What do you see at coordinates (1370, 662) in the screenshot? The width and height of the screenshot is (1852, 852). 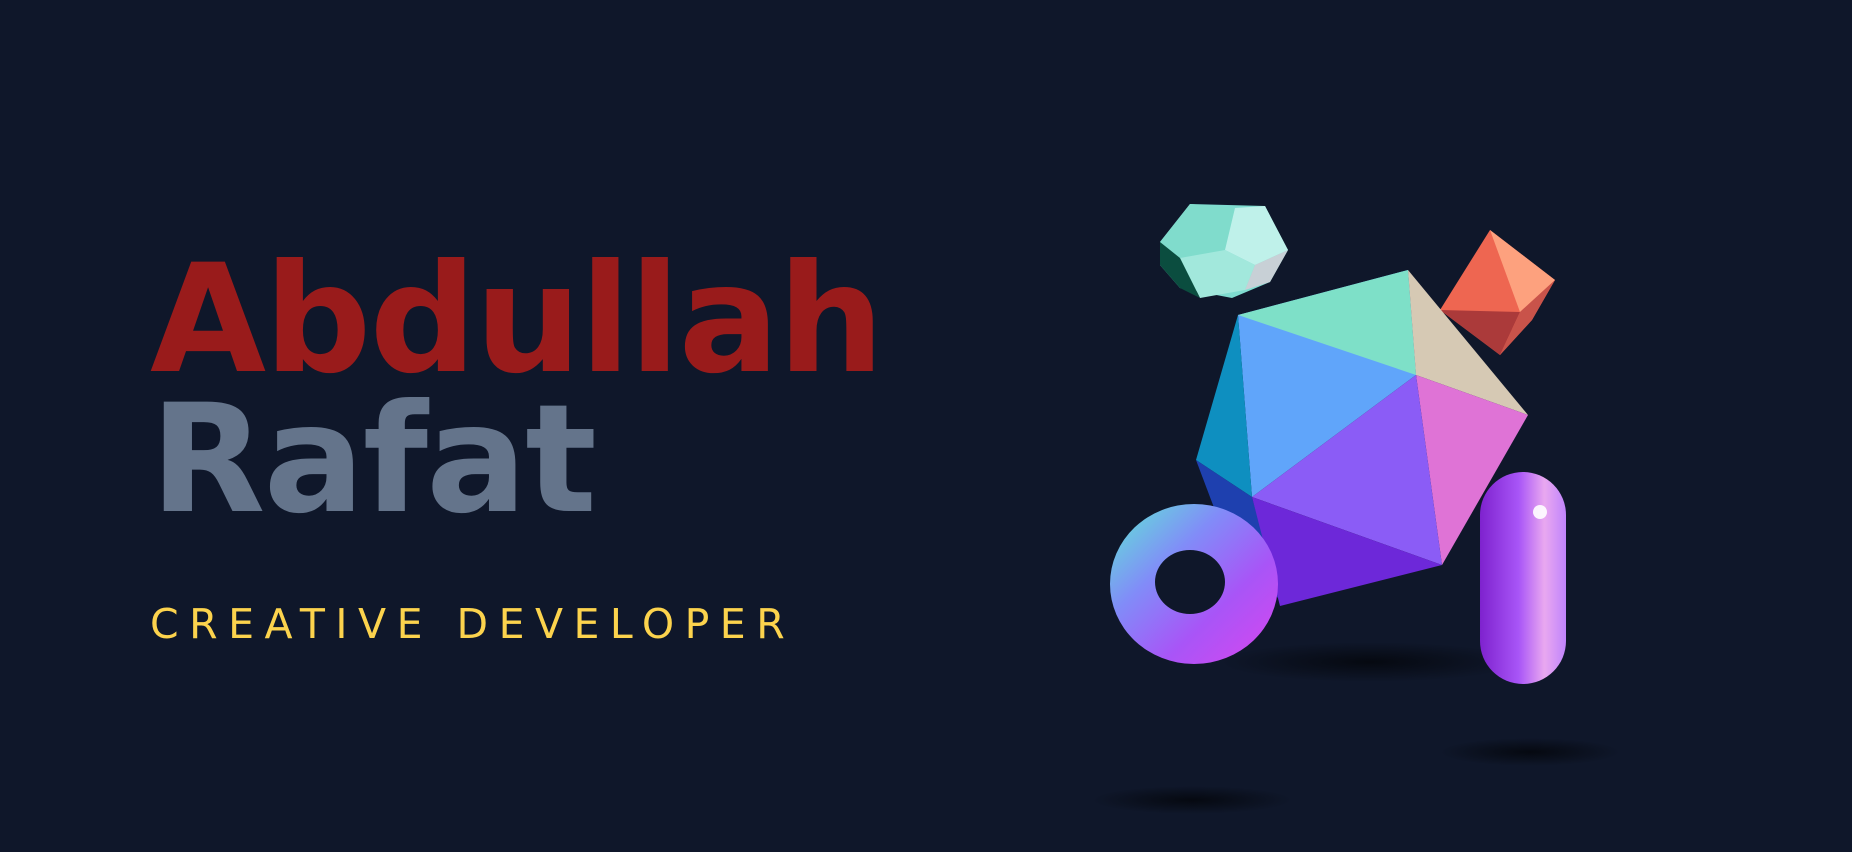 I see `shadow-main` at bounding box center [1370, 662].